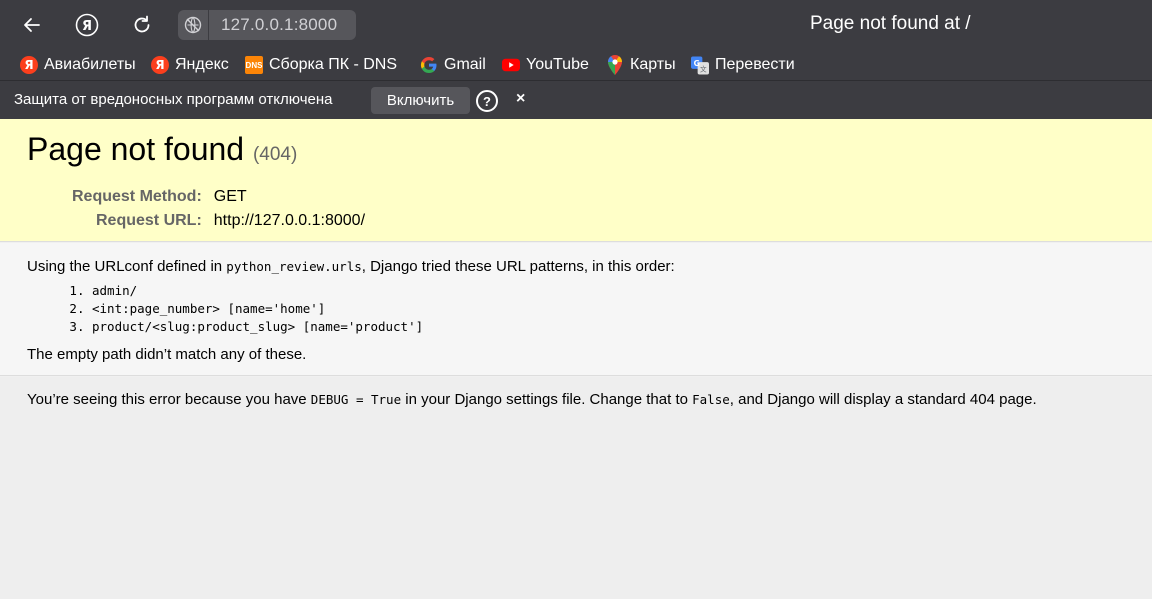  What do you see at coordinates (254, 65) in the screenshot?
I see `dns-icon: DNS` at bounding box center [254, 65].